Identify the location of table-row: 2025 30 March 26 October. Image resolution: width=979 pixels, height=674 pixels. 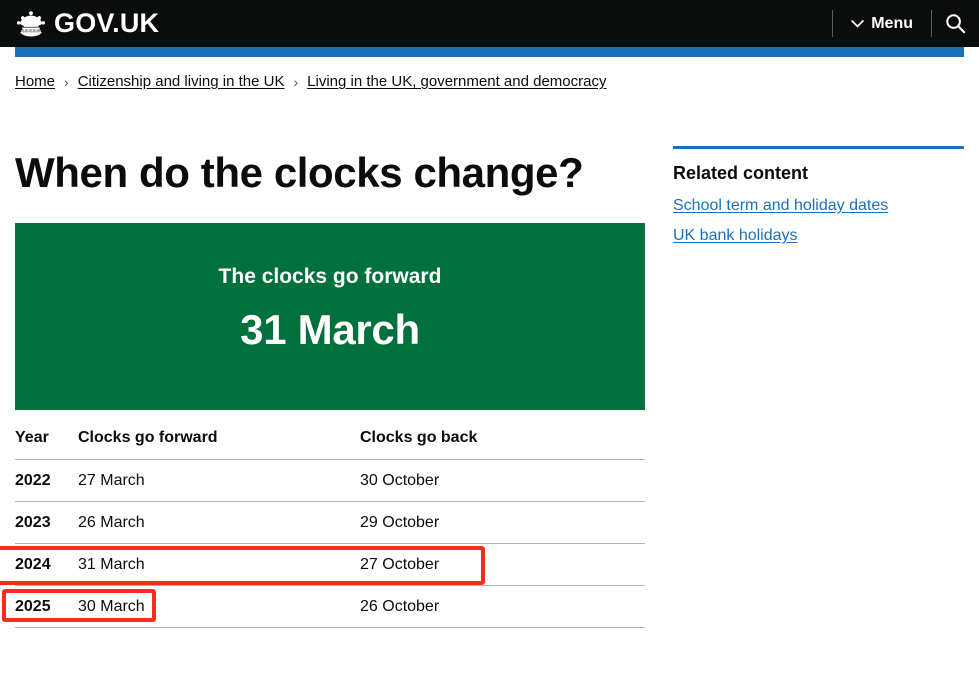
(330, 607).